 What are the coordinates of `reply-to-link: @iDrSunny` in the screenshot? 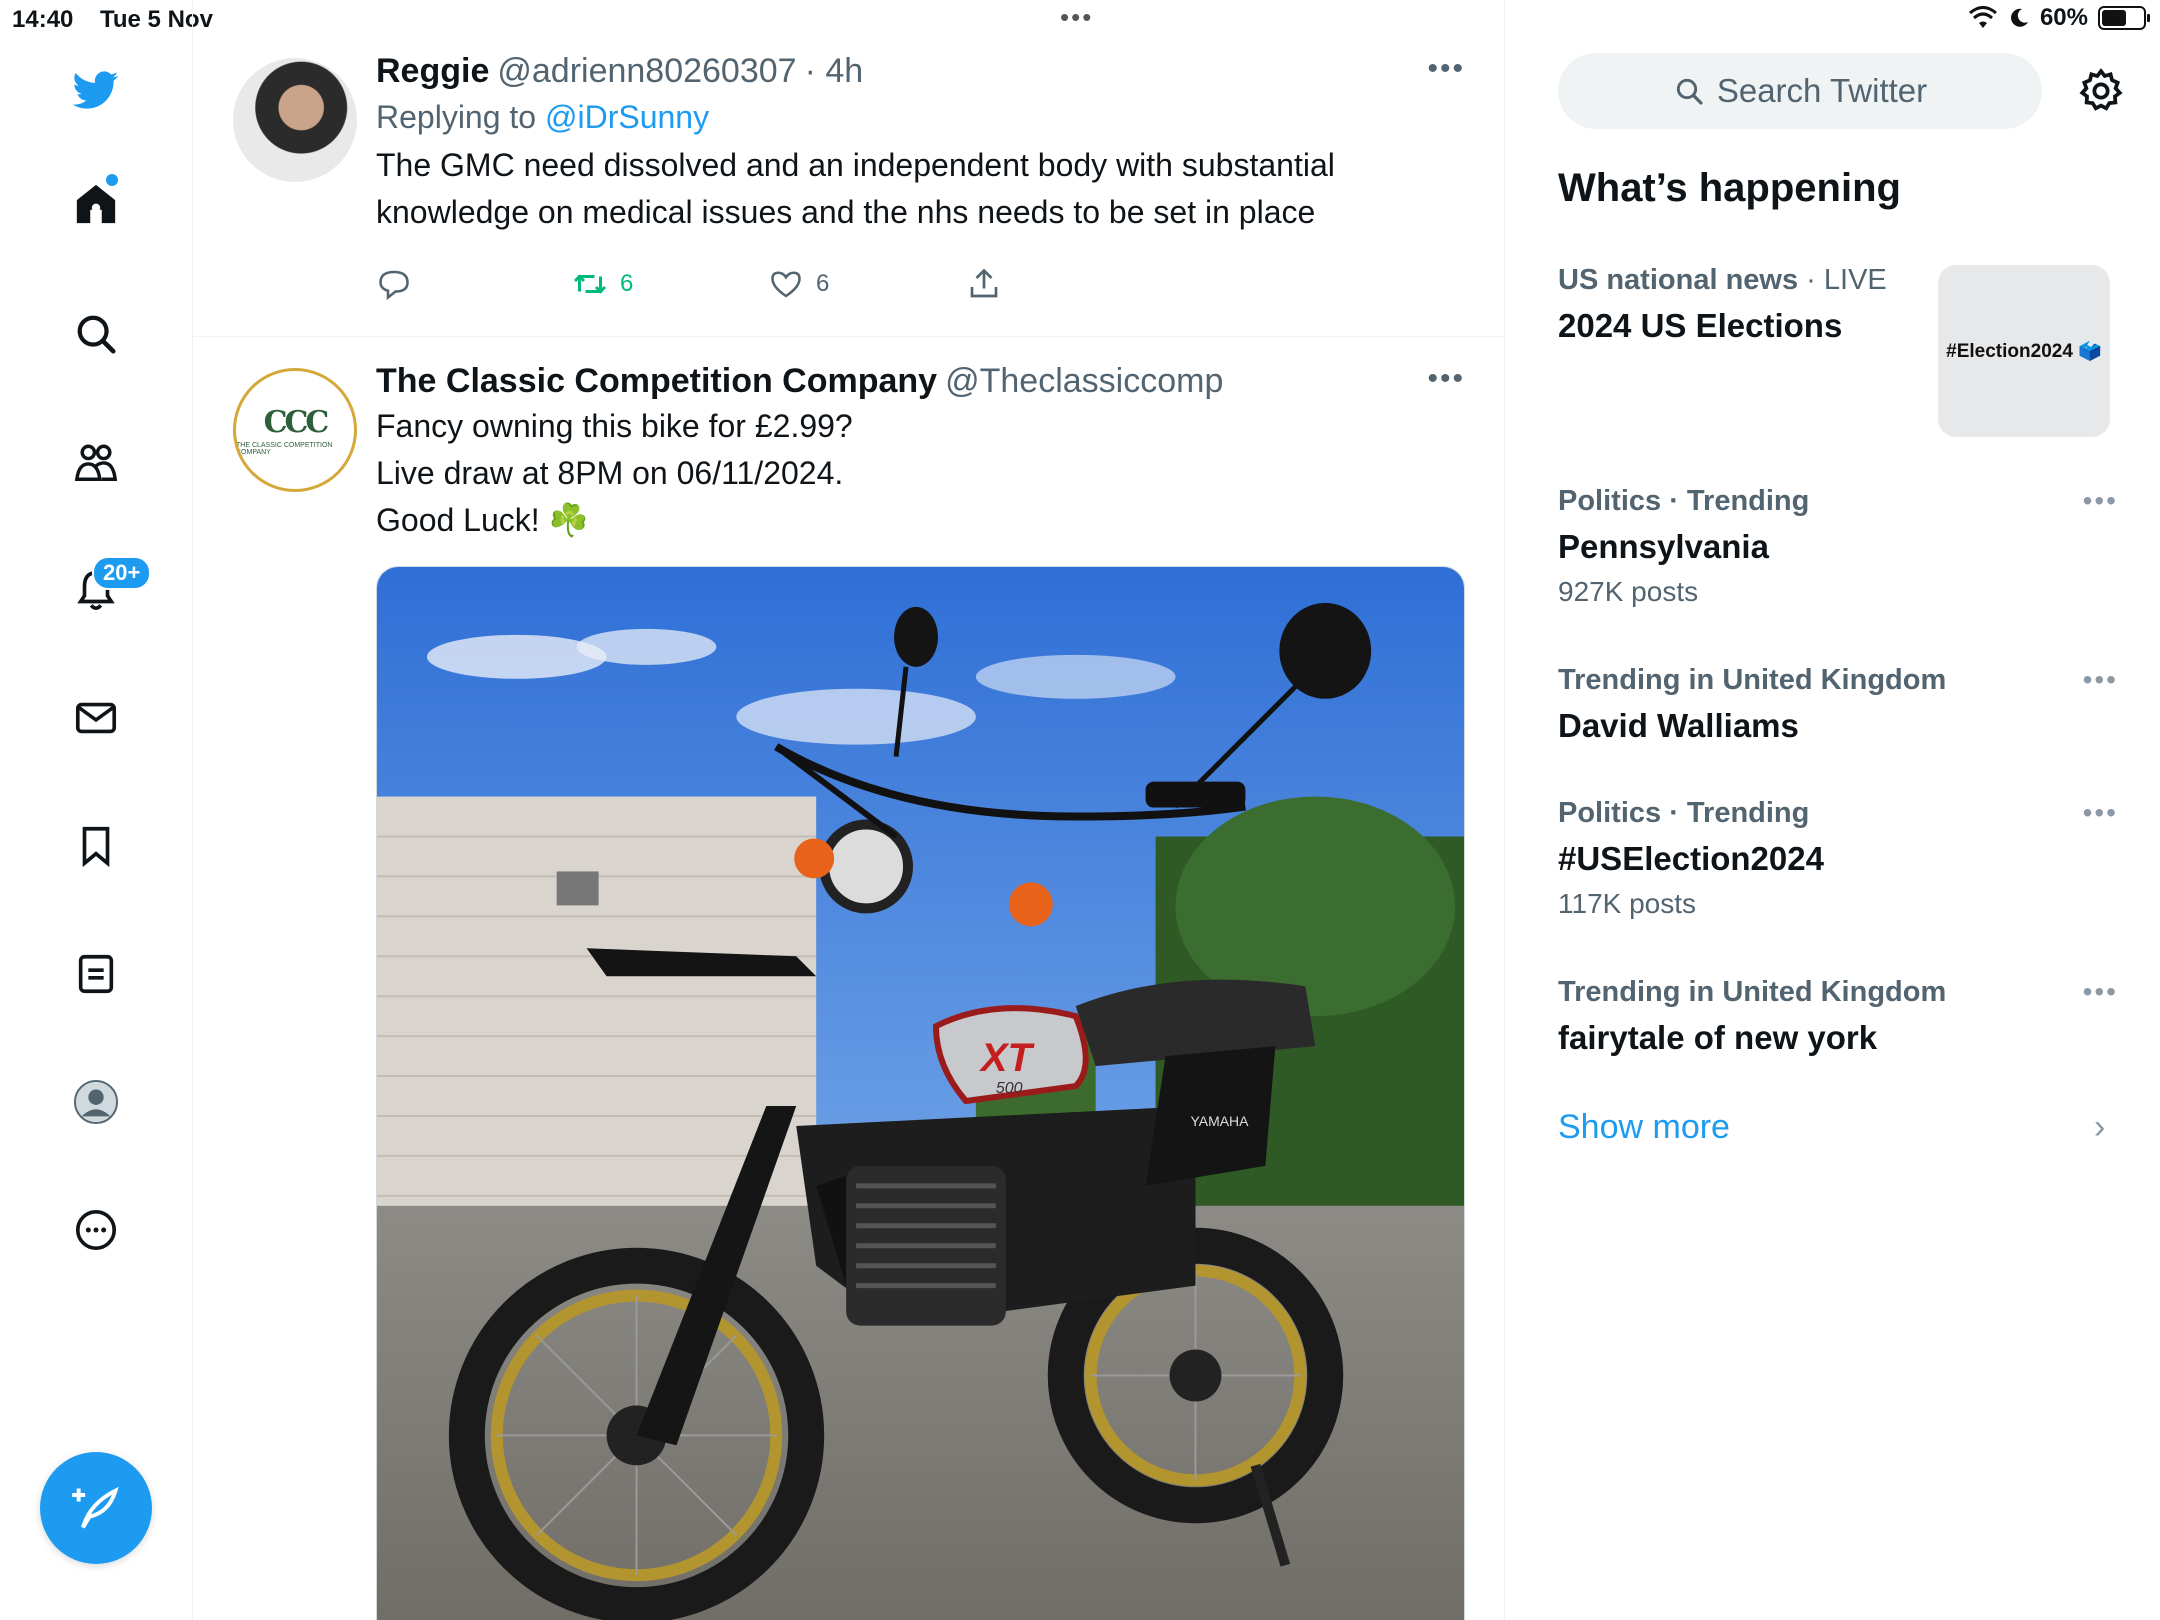 It's located at (627, 117).